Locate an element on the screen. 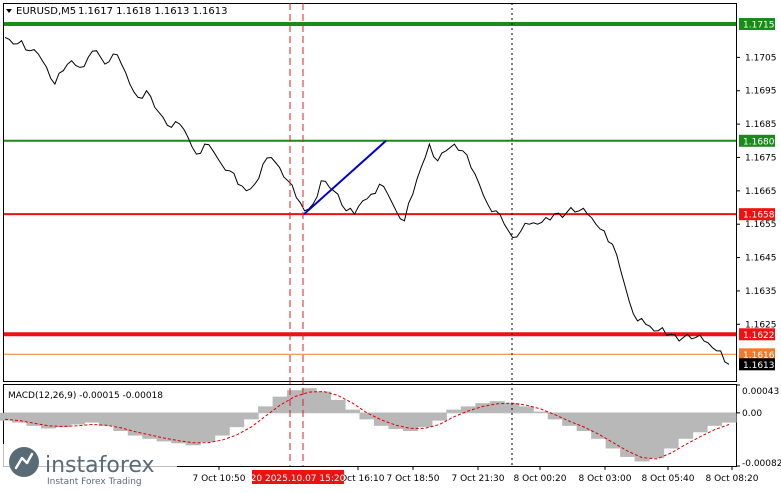 Image resolution: width=781 pixels, height=493 pixels. watermark-tagline: Instant Forex Trading is located at coordinates (94, 482).